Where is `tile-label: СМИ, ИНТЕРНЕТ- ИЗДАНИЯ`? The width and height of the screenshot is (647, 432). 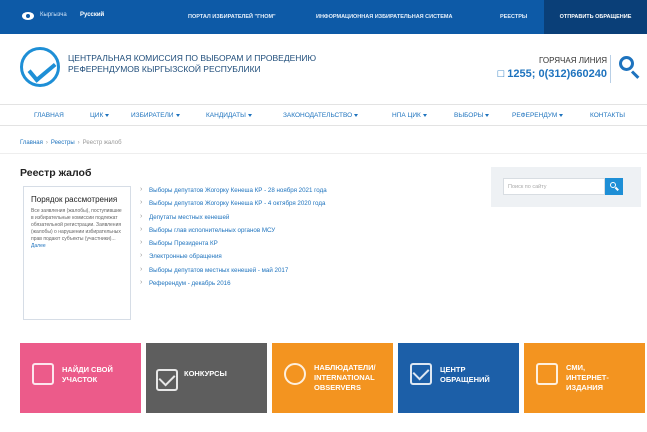
tile-label: СМИ, ИНТЕРНЕТ- ИЗДАНИЯ is located at coordinates (587, 377).